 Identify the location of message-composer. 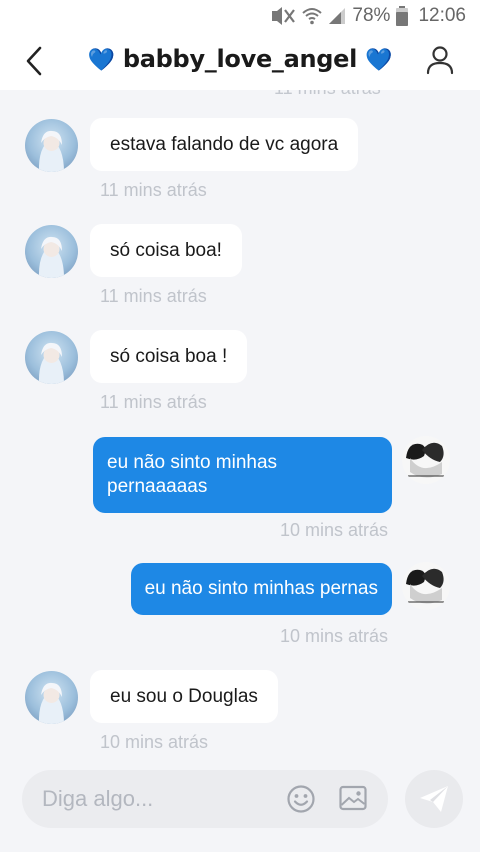
(240, 806).